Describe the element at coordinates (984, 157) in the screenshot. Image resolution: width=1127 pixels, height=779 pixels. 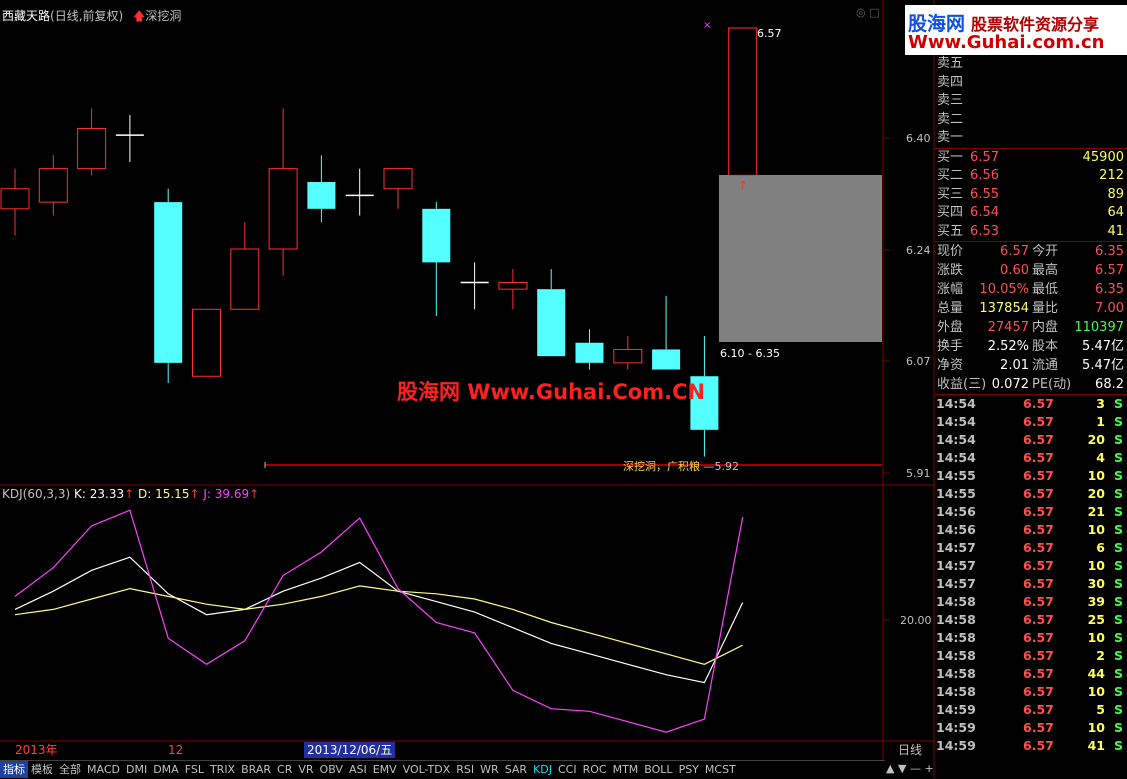
I see `buy-price: 6.57` at that location.